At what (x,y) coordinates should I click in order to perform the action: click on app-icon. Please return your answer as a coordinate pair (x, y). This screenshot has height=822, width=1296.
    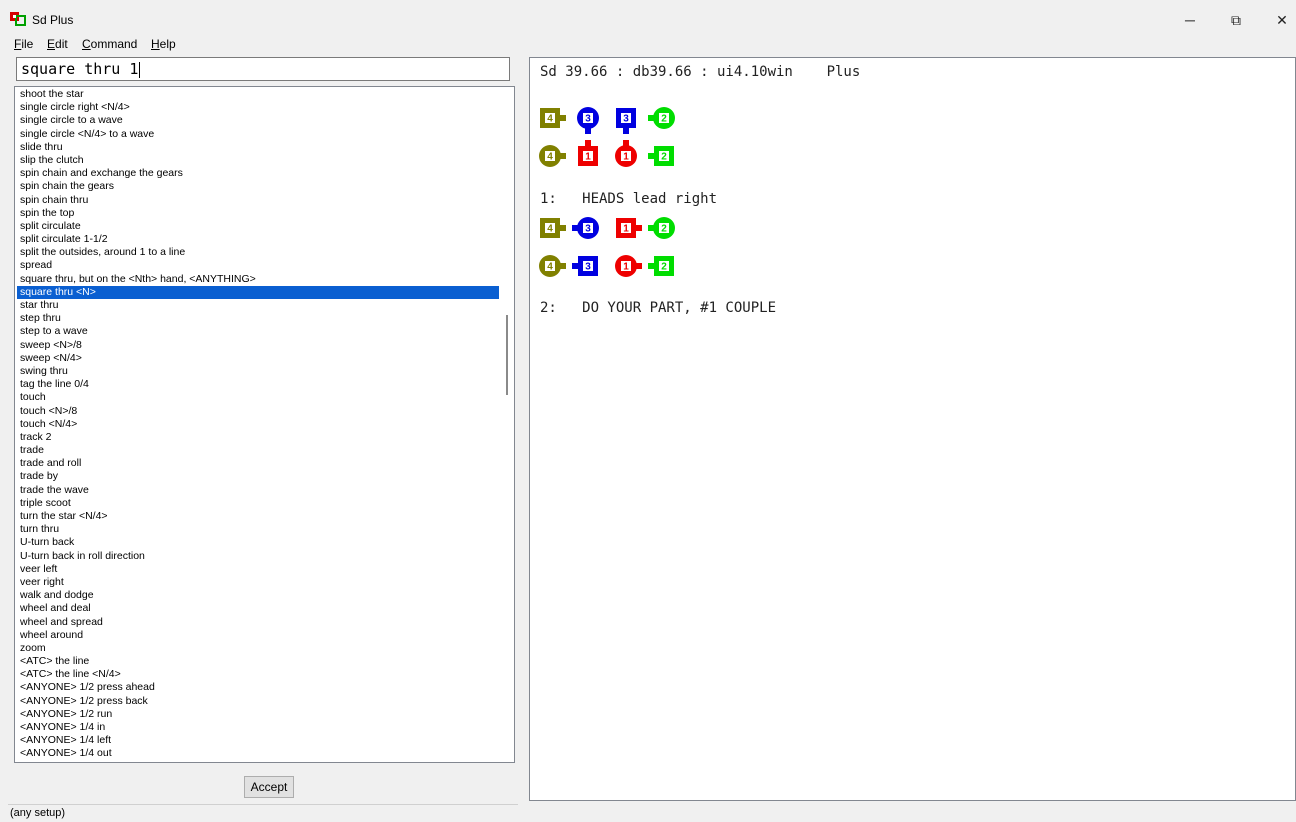
    Looking at the image, I should click on (18, 19).